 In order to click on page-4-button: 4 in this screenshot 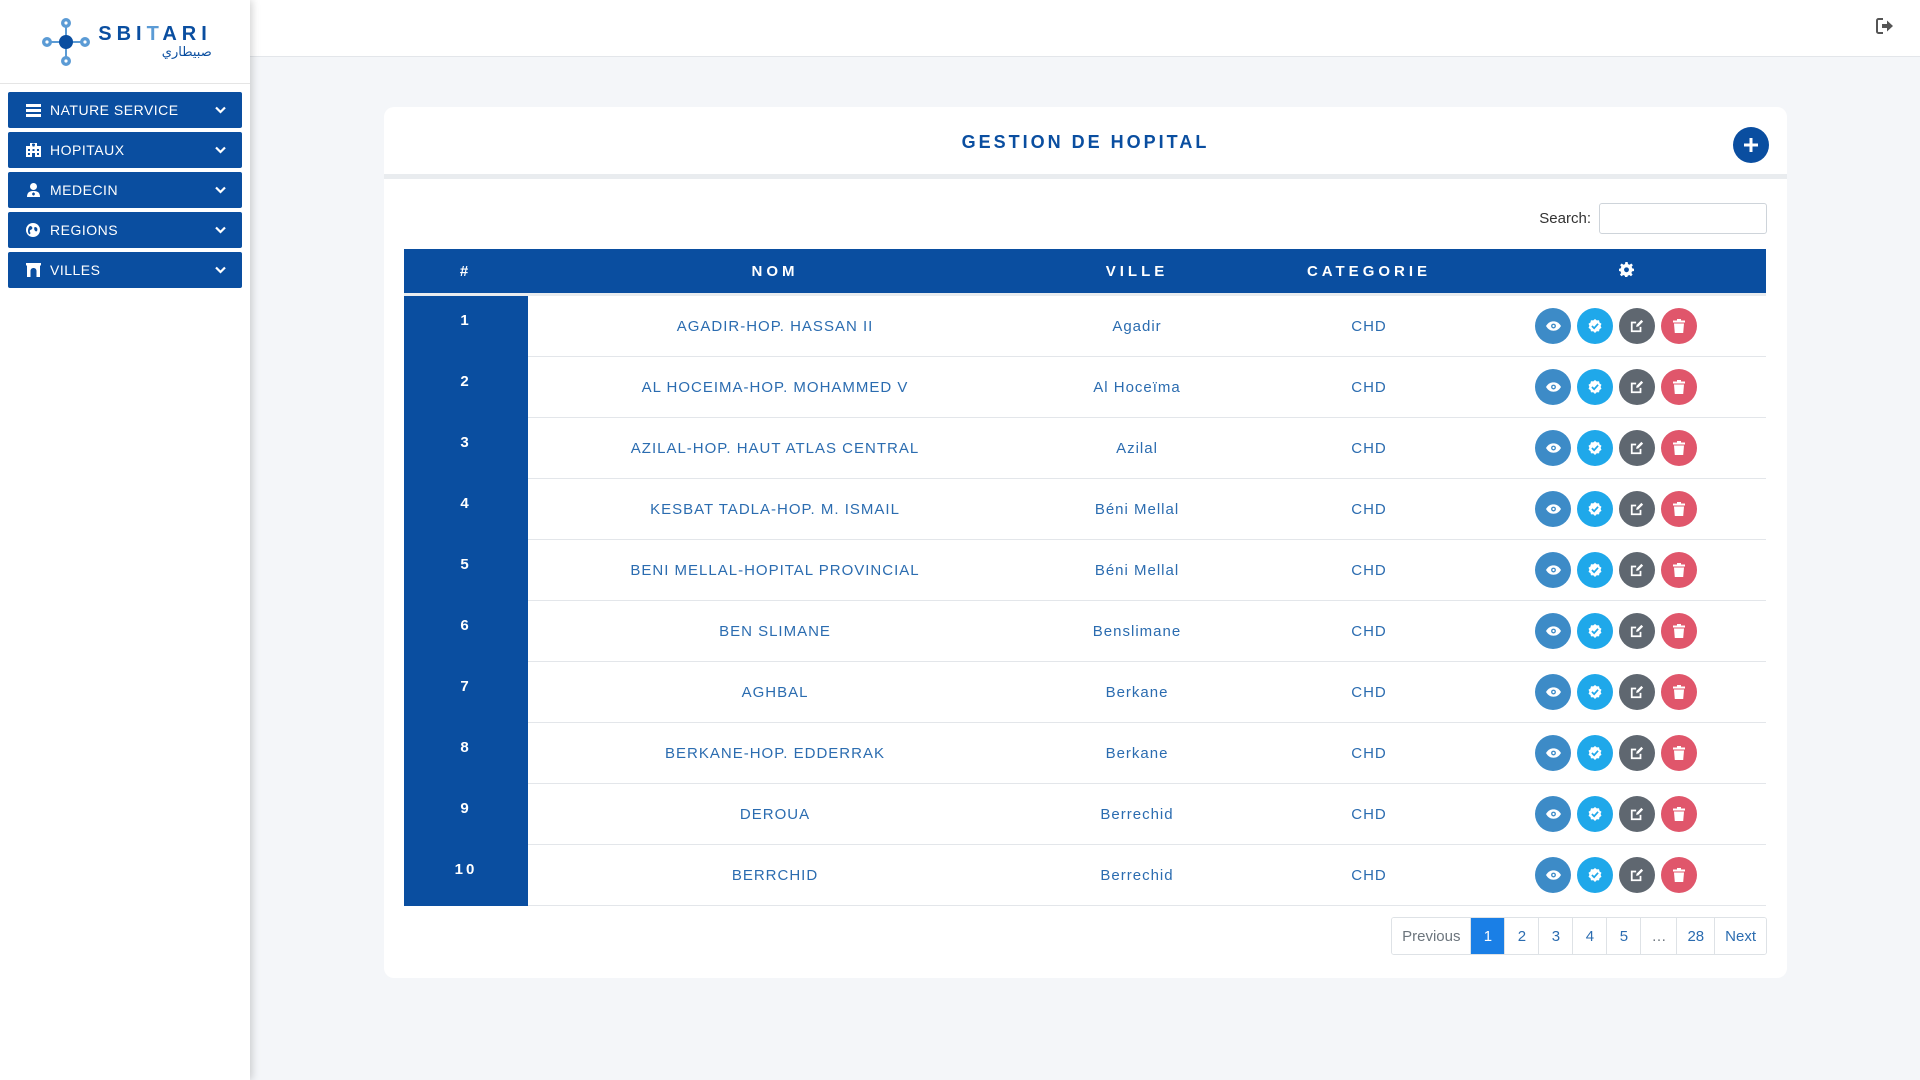, I will do `click(1589, 936)`.